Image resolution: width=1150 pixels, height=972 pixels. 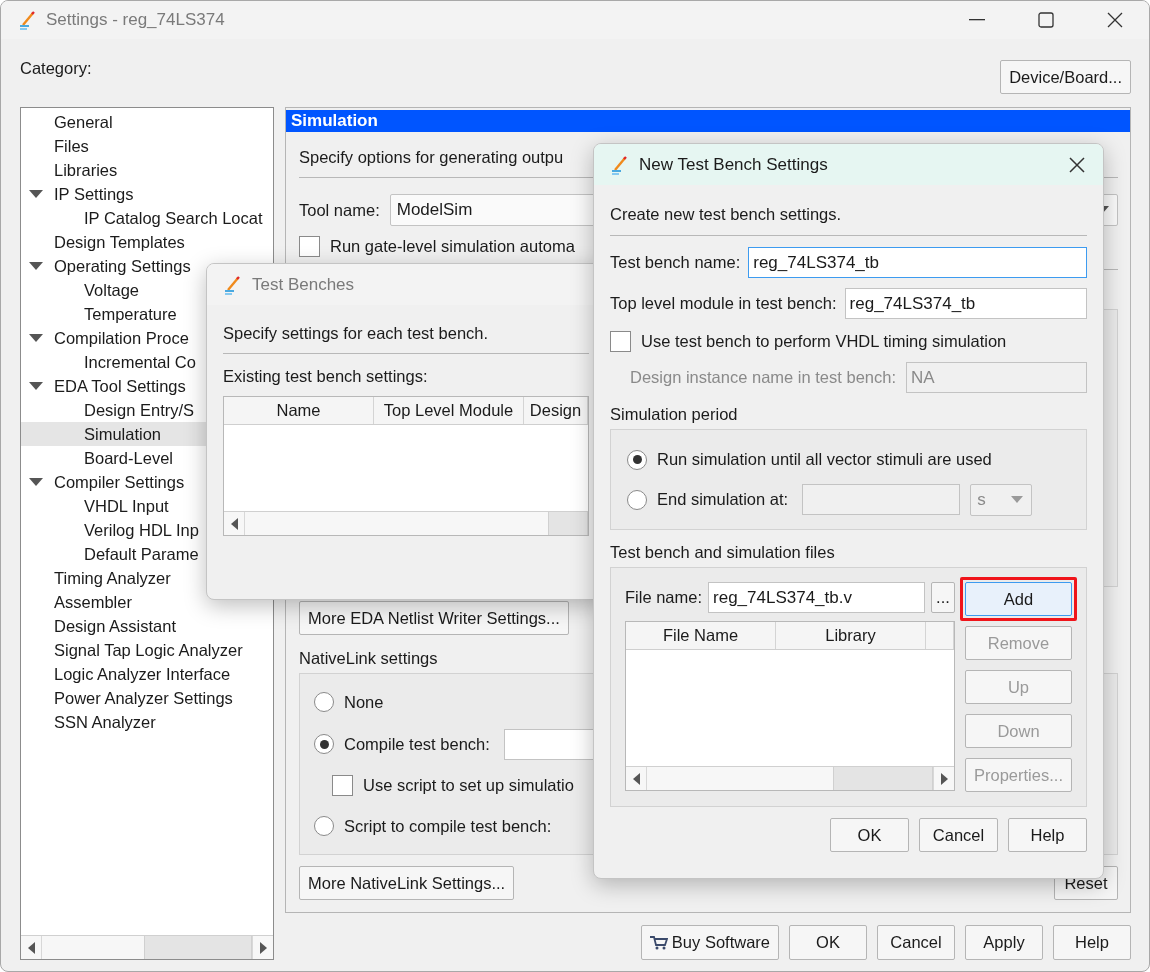 I want to click on option-label: Run simulation until all vector stimuli are used, so click(x=824, y=459).